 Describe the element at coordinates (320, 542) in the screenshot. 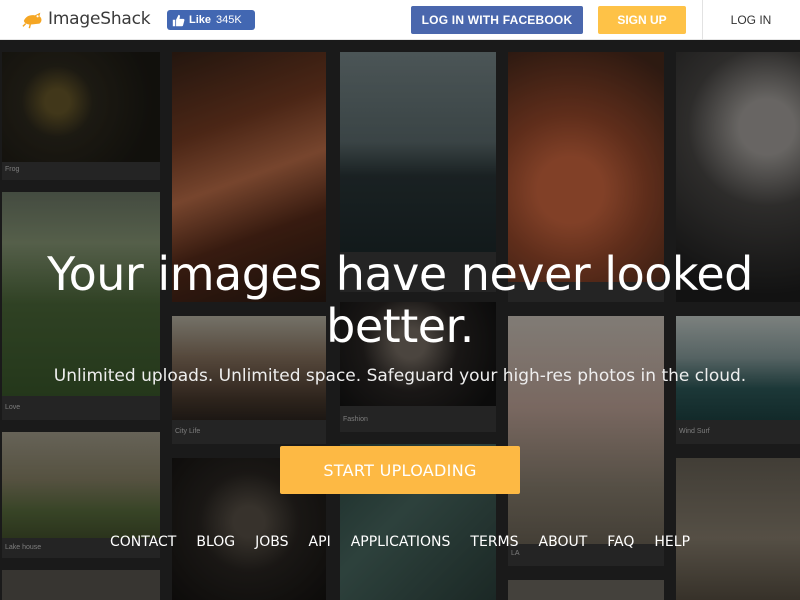

I see `footer-link-api: API` at that location.